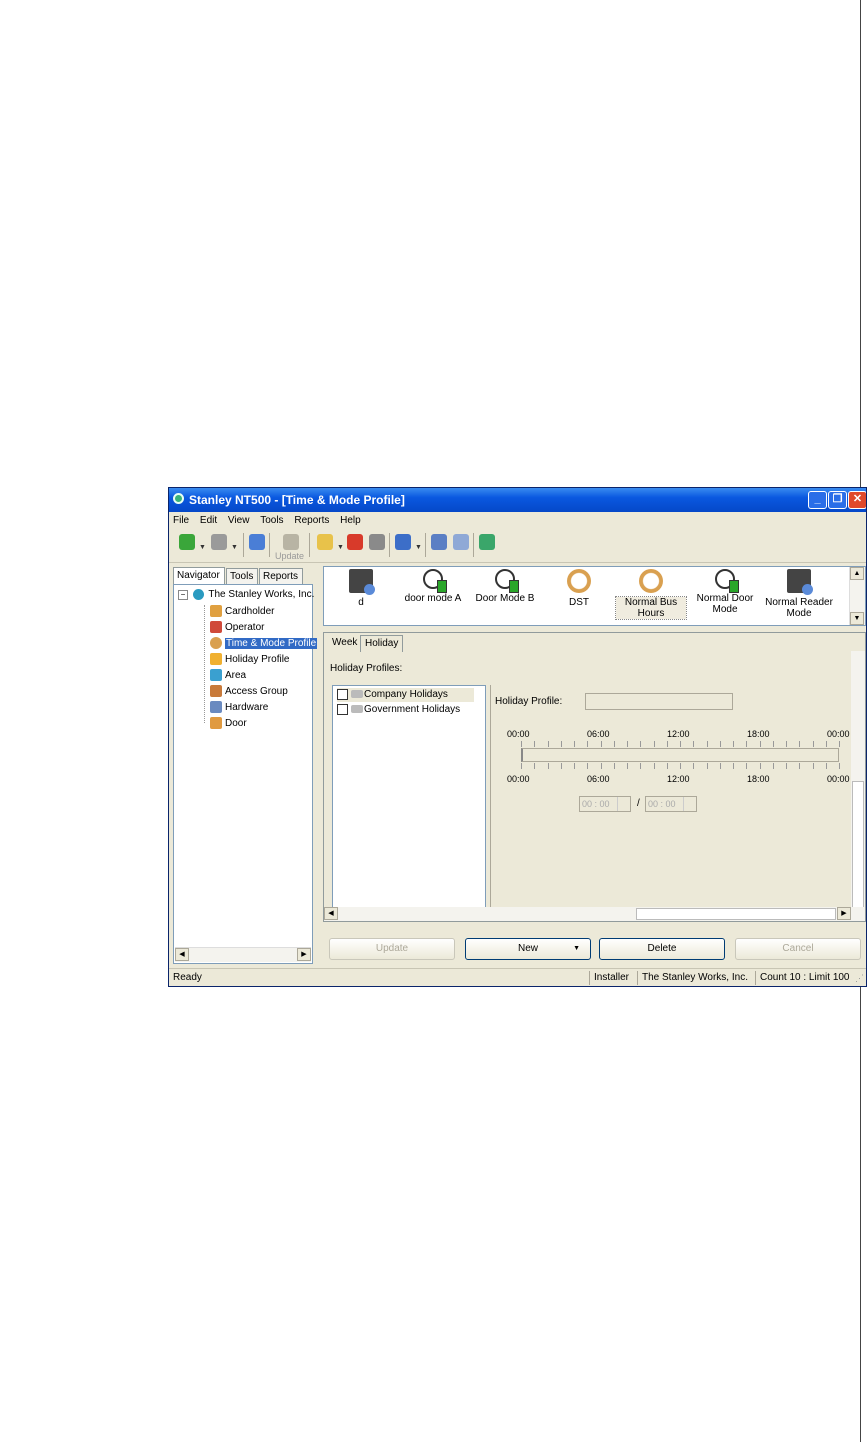 Image resolution: width=868 pixels, height=1442 pixels. I want to click on menu-file: File, so click(181, 519).